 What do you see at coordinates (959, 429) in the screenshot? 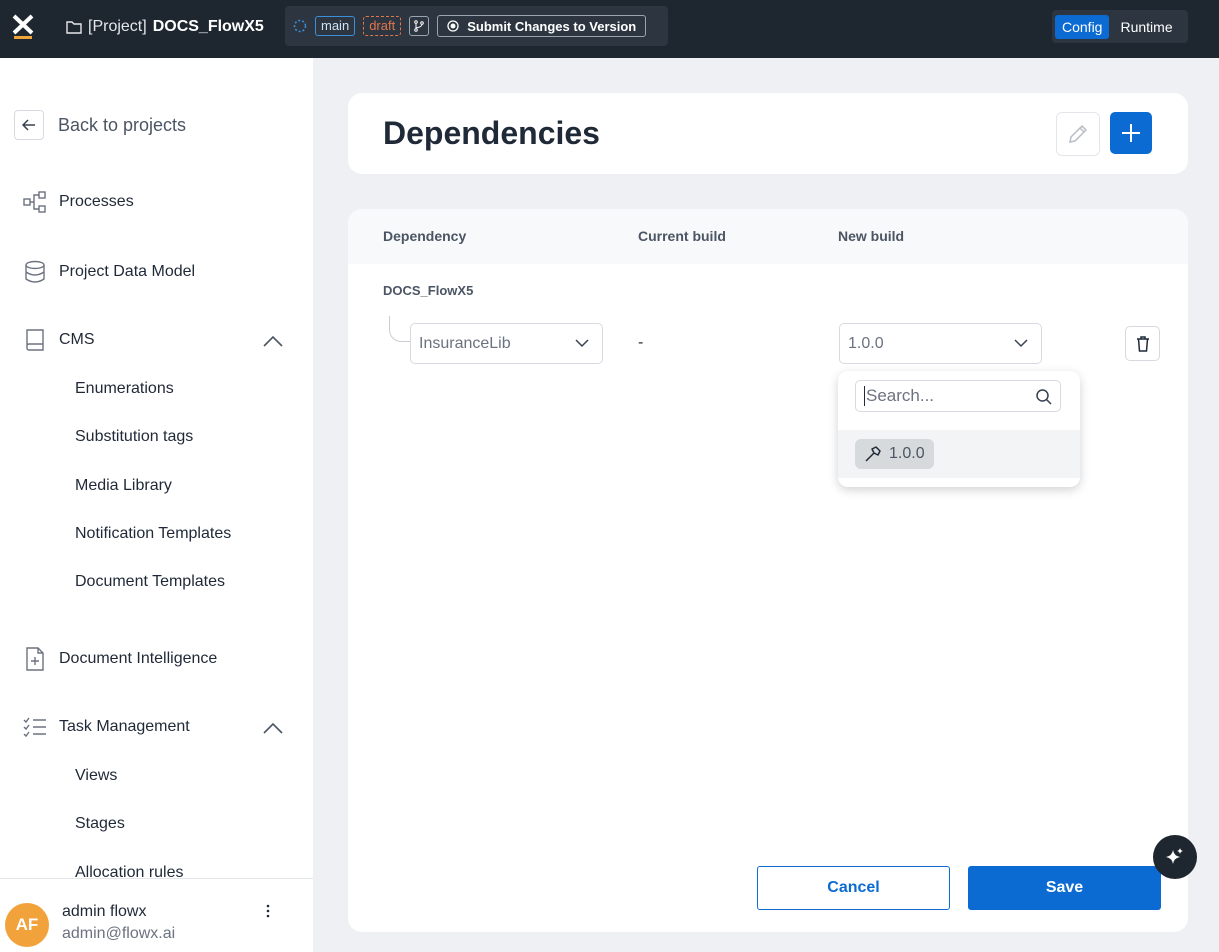
I see `build-dropdown: 1.0.0` at bounding box center [959, 429].